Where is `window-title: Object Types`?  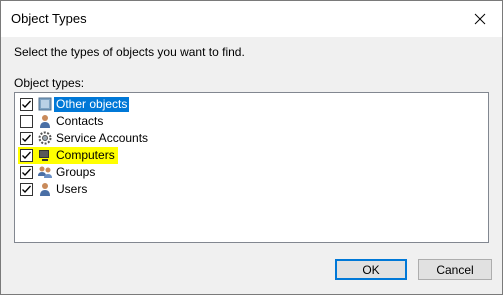 window-title: Object Types is located at coordinates (49, 18).